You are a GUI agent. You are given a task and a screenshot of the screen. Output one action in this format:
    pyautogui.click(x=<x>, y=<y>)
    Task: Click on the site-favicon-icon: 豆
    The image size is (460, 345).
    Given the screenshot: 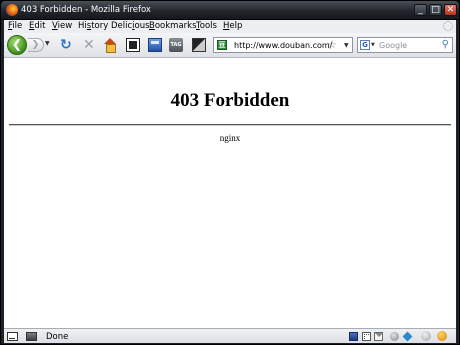 What is the action you would take?
    pyautogui.click(x=222, y=45)
    